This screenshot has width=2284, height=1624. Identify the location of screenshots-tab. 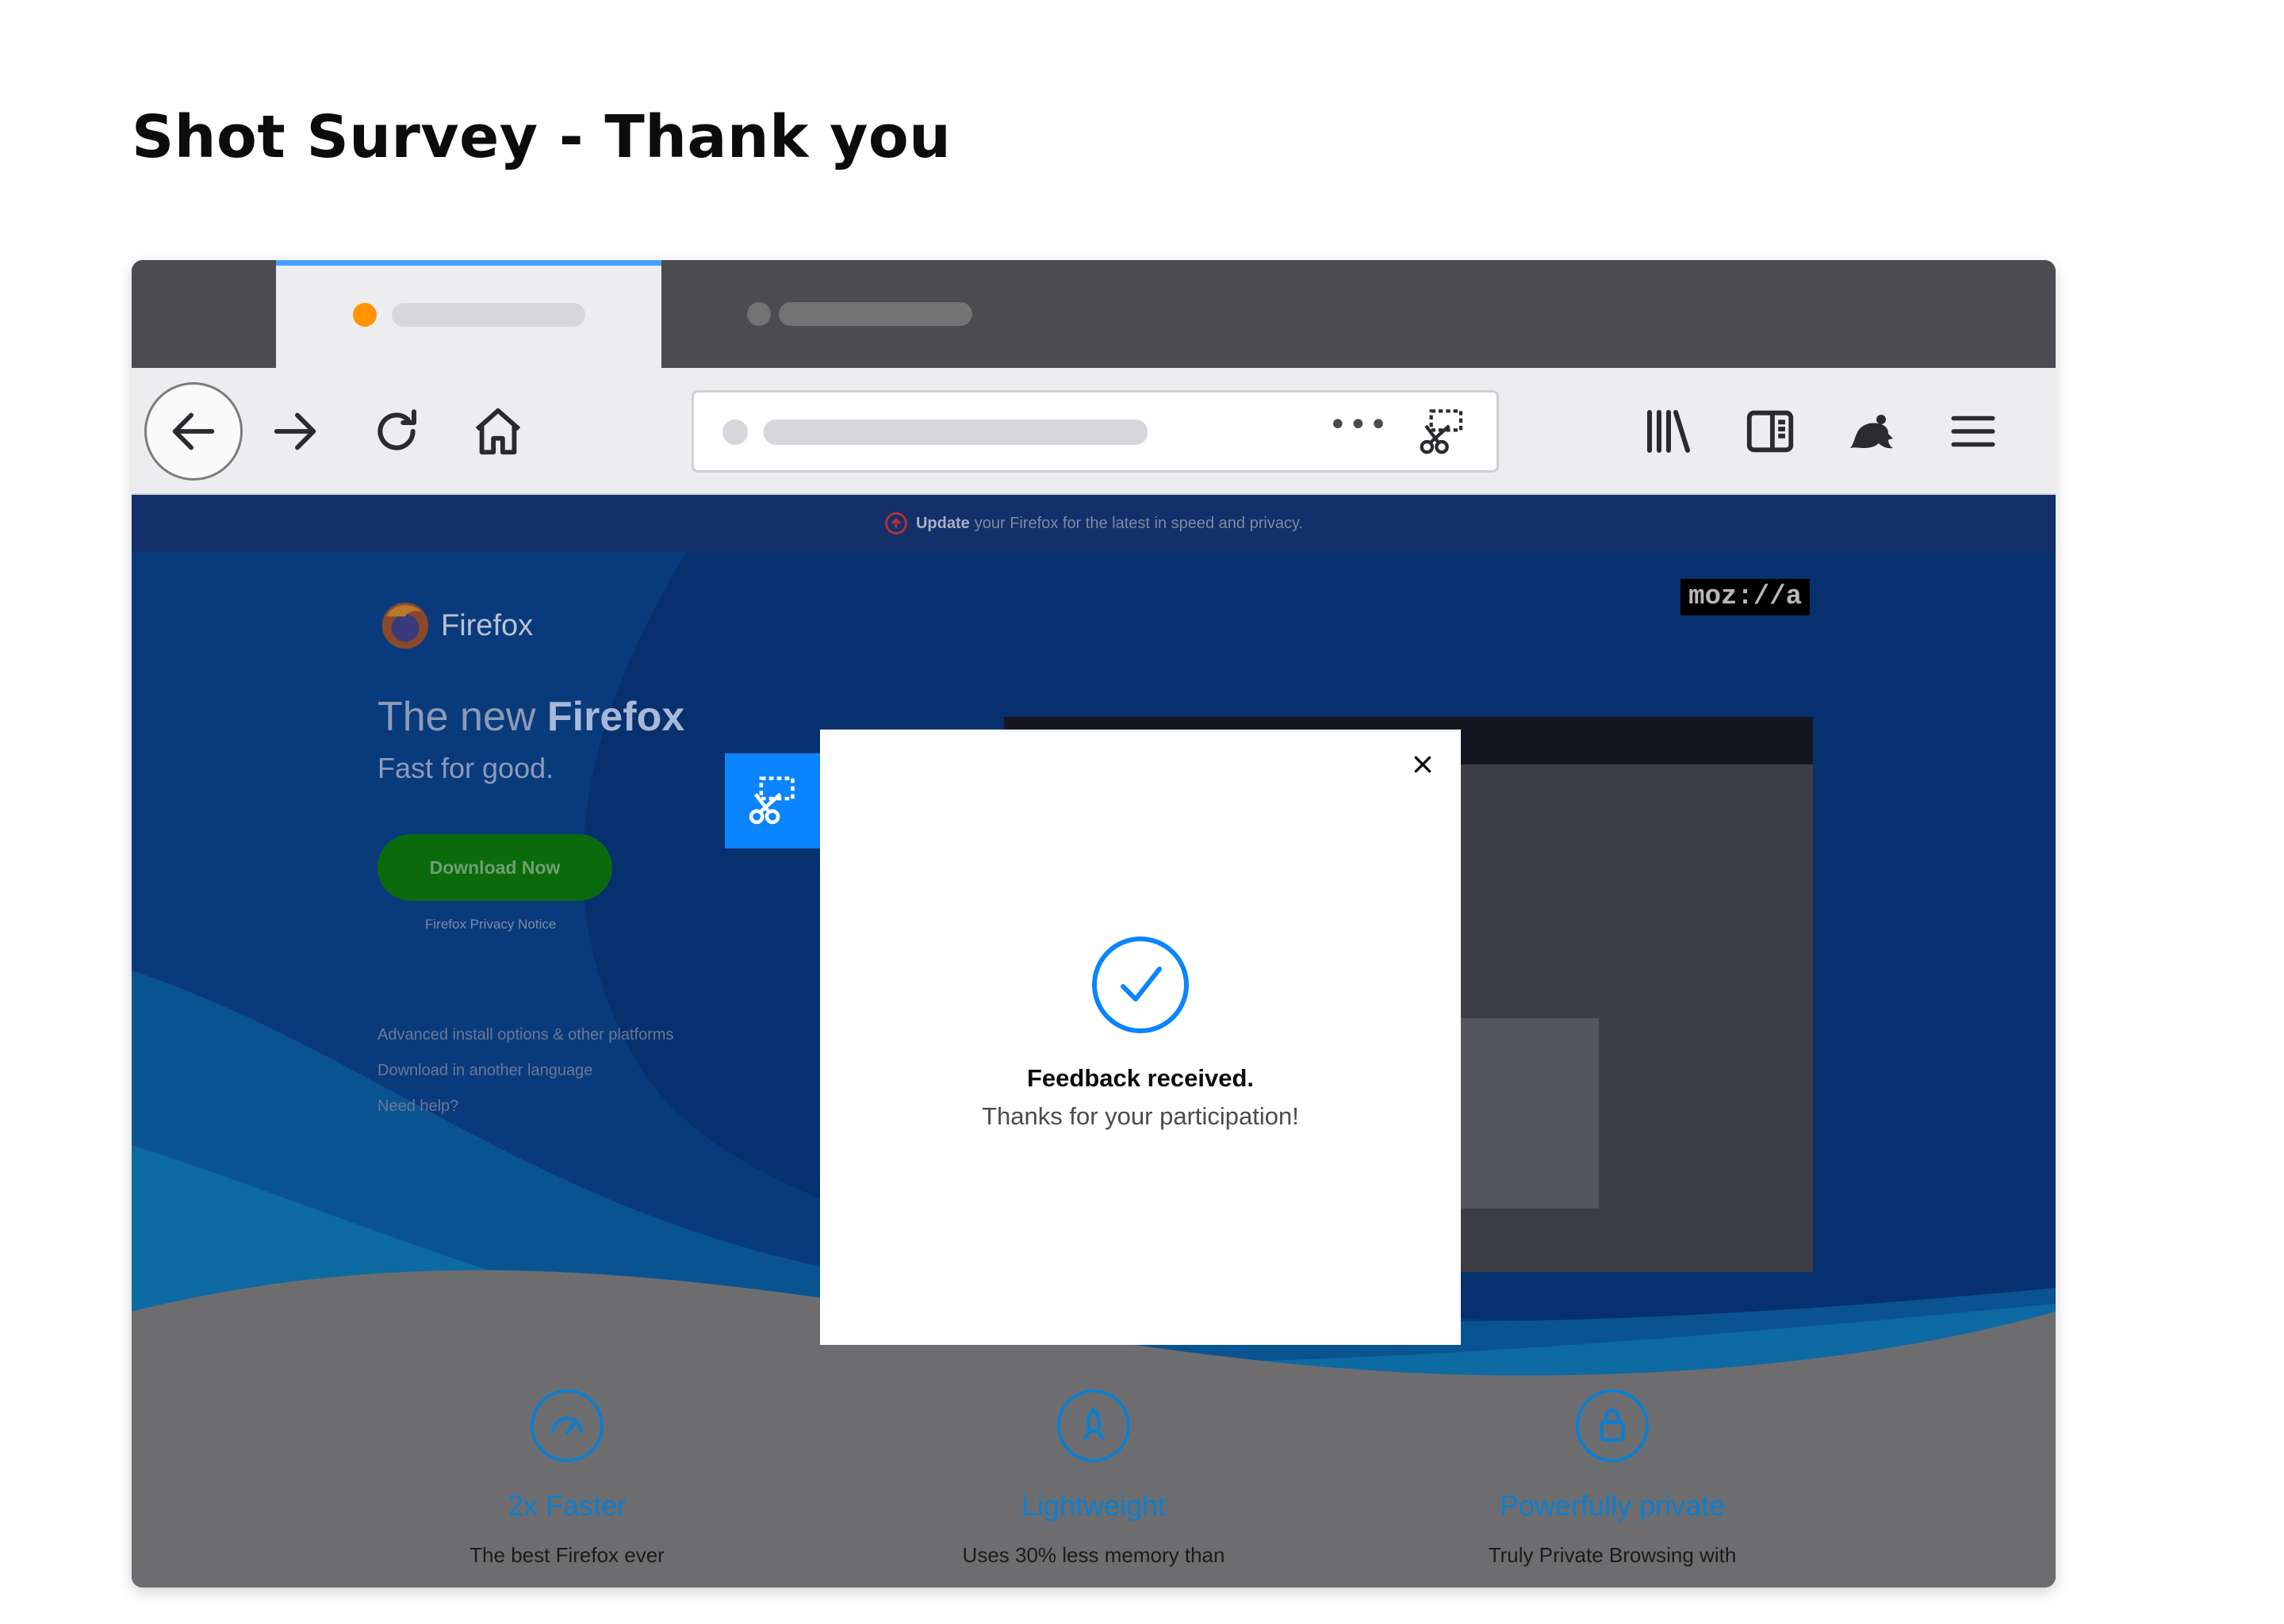
(772, 800).